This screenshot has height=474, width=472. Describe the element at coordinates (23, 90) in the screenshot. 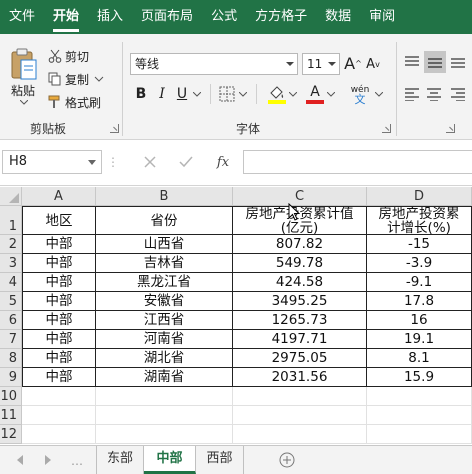

I see `paste-button: 粘贴` at that location.